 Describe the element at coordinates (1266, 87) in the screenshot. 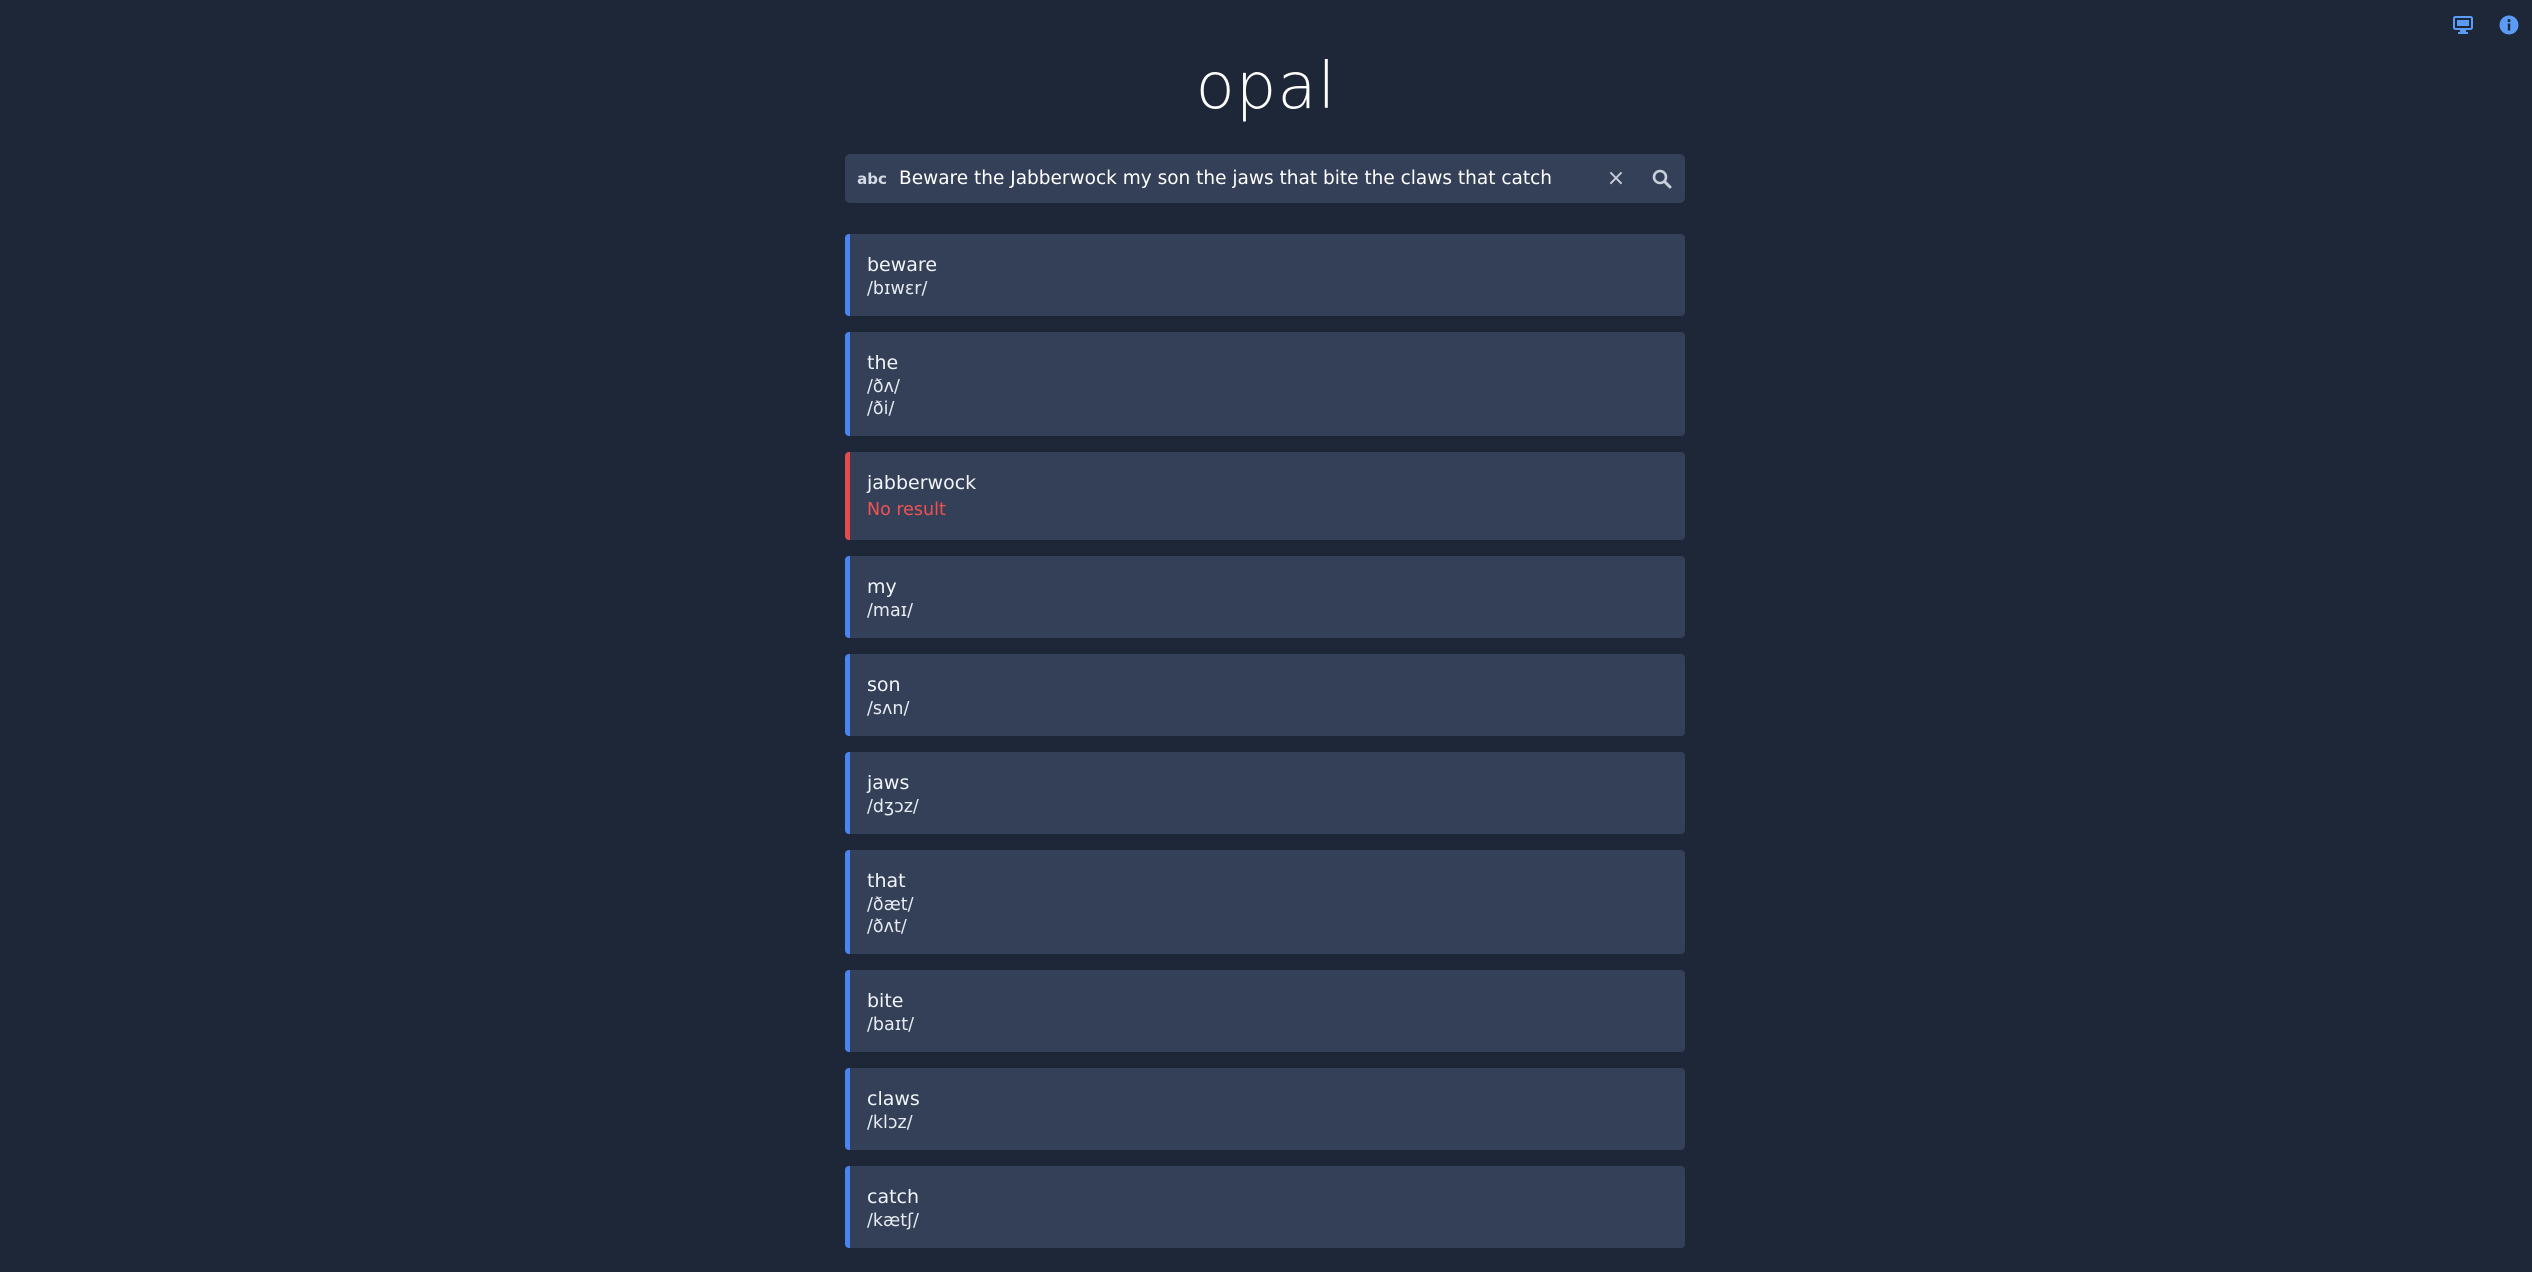

I see `app-title: opal` at that location.